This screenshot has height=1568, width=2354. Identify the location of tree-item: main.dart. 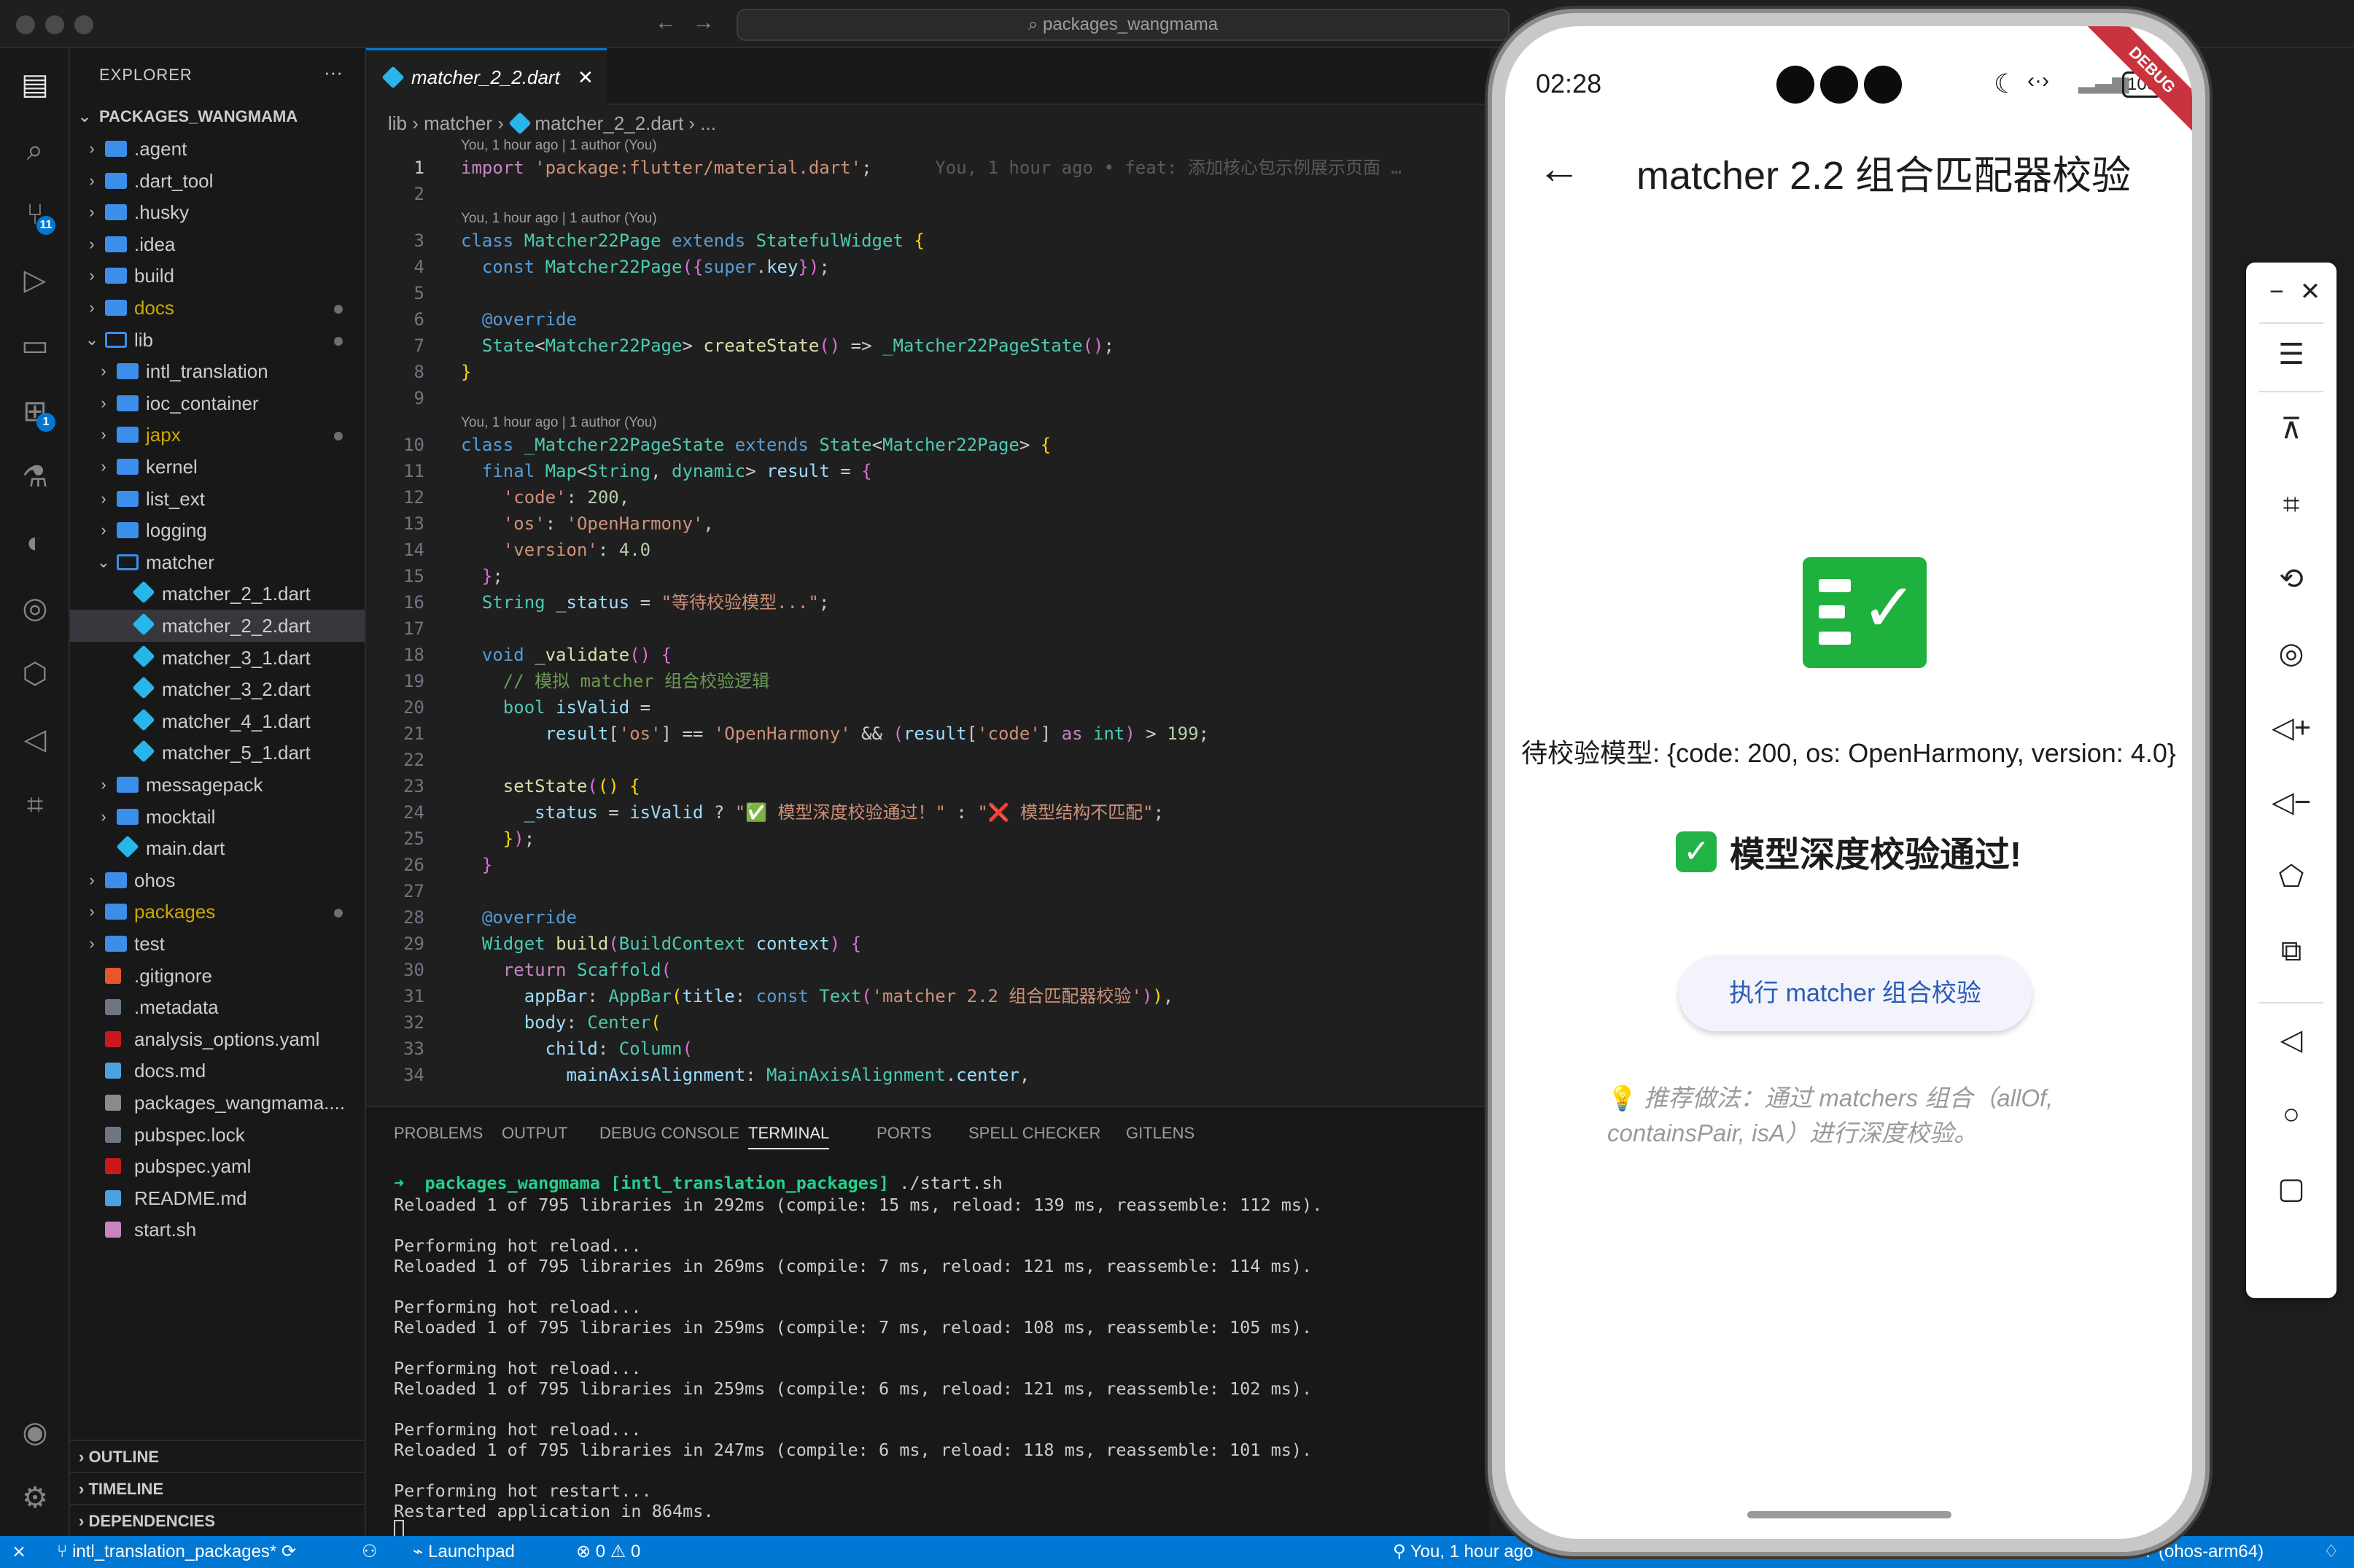
(217, 848).